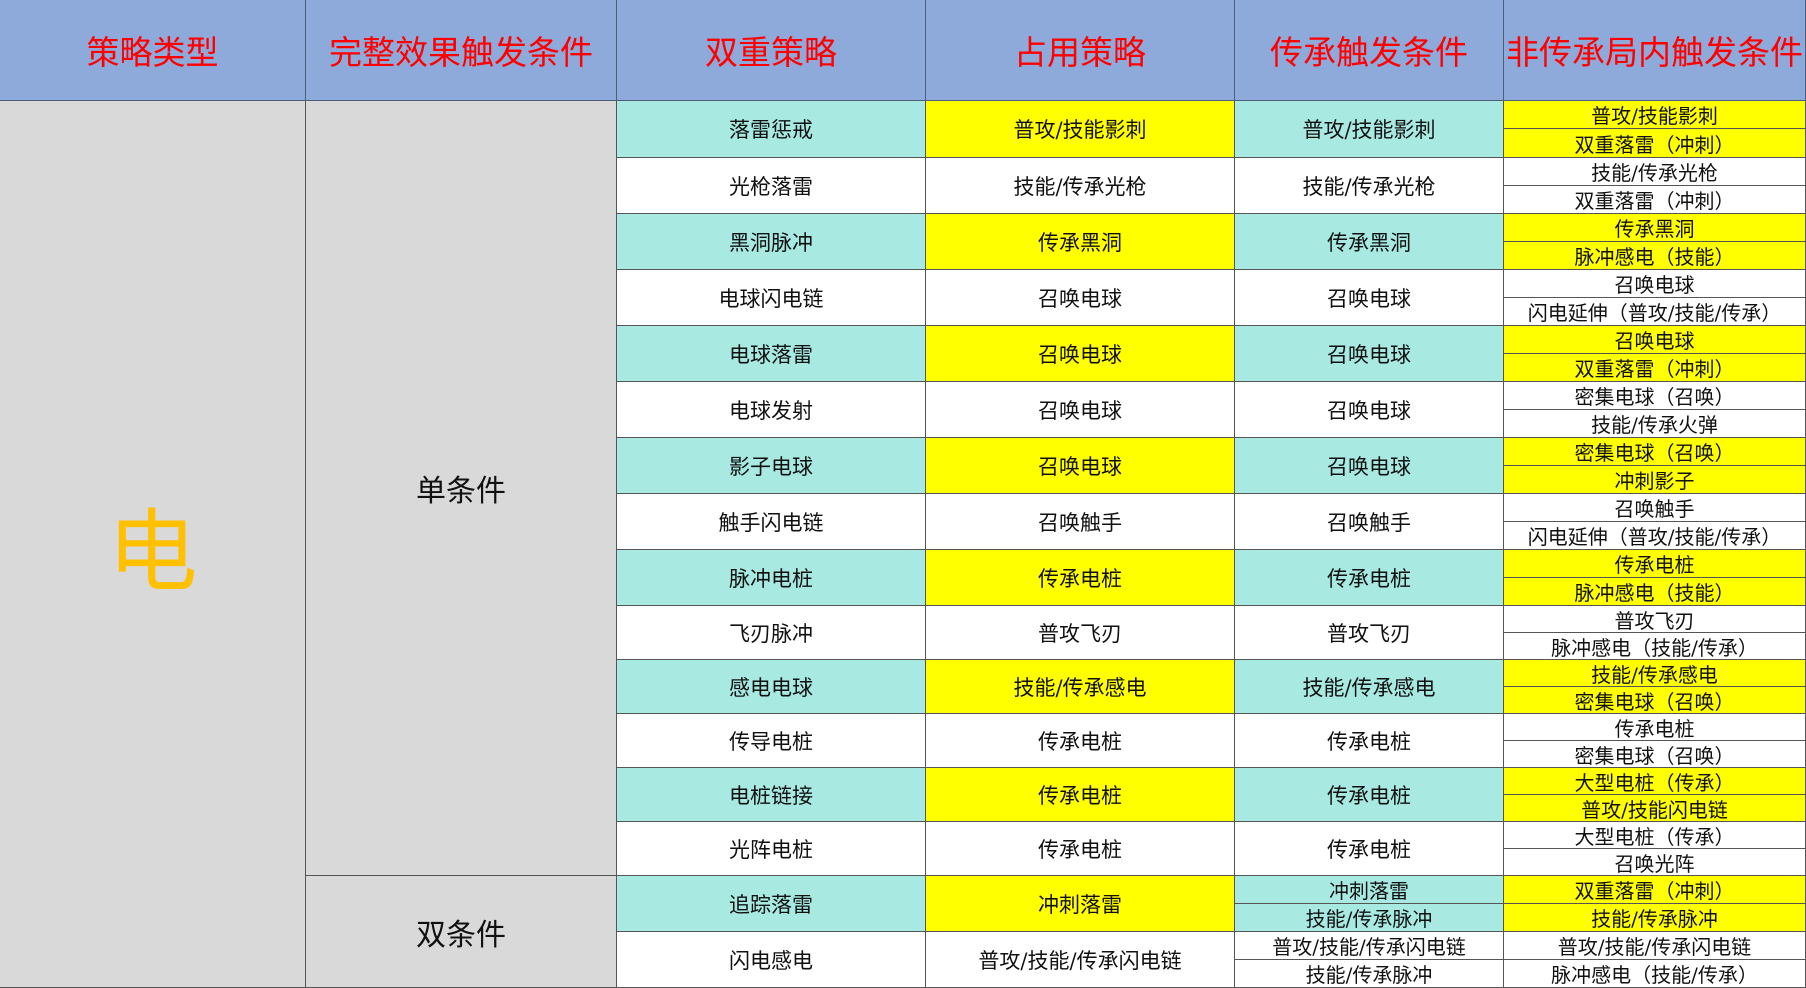 This screenshot has height=988, width=1806. Describe the element at coordinates (771, 186) in the screenshot. I see `strategy-name-cell: 光枪落雷` at that location.